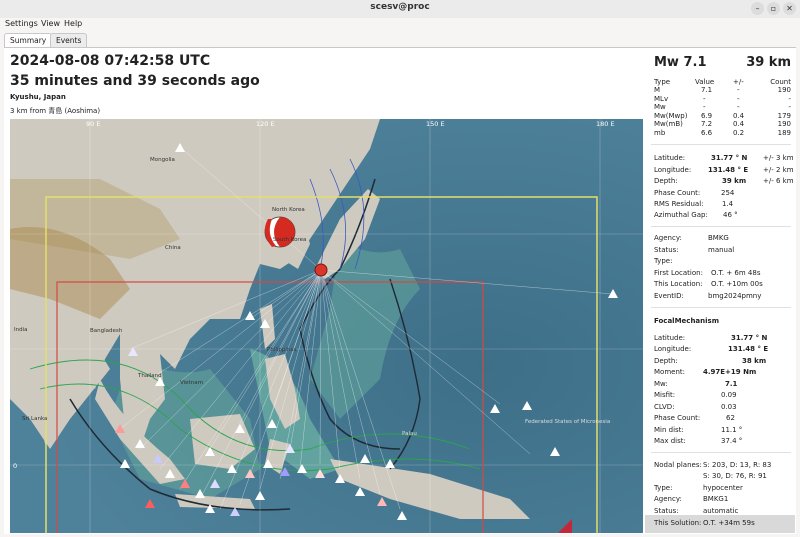  Describe the element at coordinates (710, 361) in the screenshot. I see `fm-depth: Depth: 38 km` at that location.